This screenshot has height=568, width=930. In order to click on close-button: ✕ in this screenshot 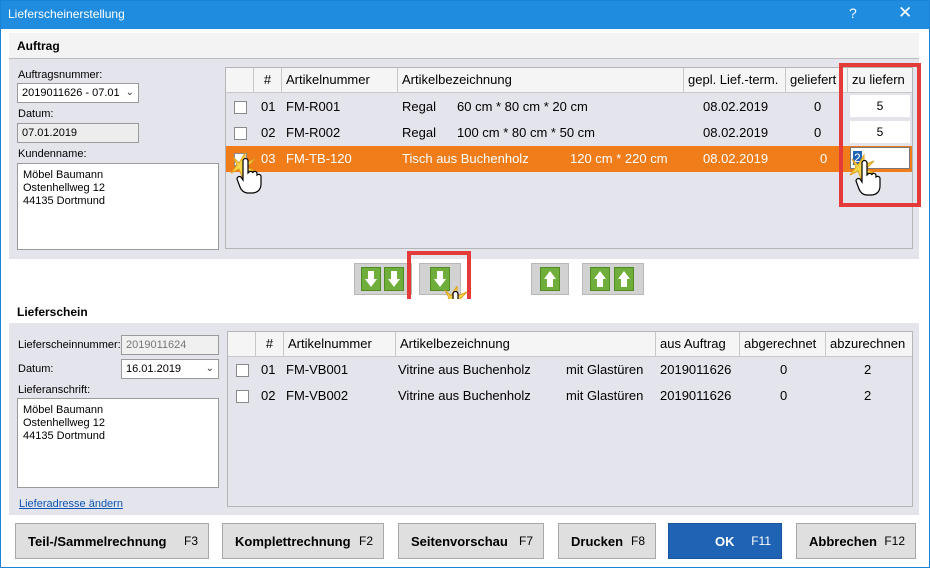, I will do `click(905, 13)`.